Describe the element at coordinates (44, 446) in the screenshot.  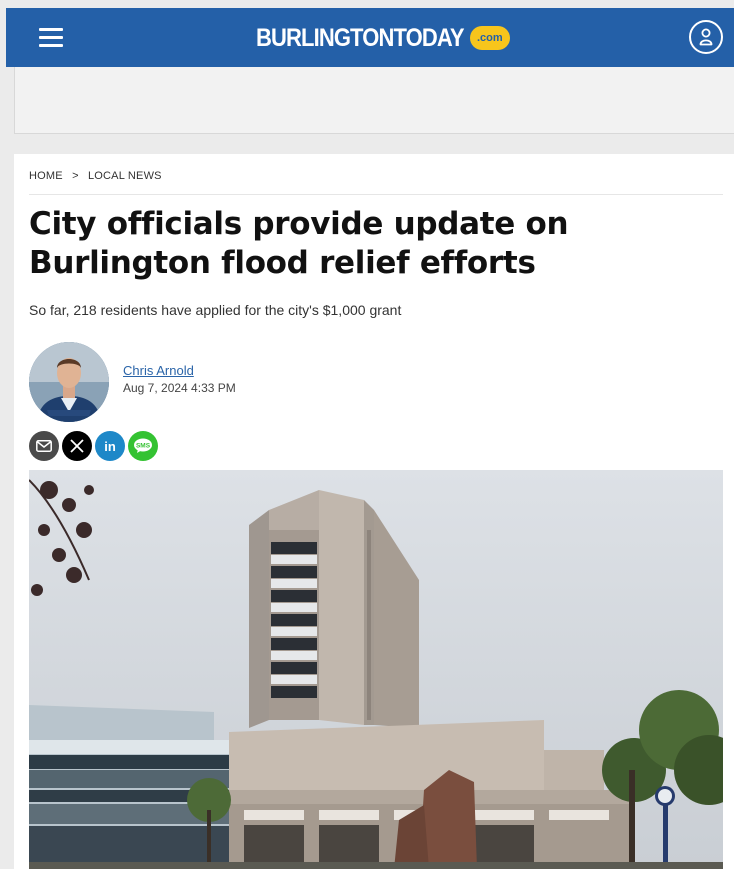
I see `email-share-icon` at that location.